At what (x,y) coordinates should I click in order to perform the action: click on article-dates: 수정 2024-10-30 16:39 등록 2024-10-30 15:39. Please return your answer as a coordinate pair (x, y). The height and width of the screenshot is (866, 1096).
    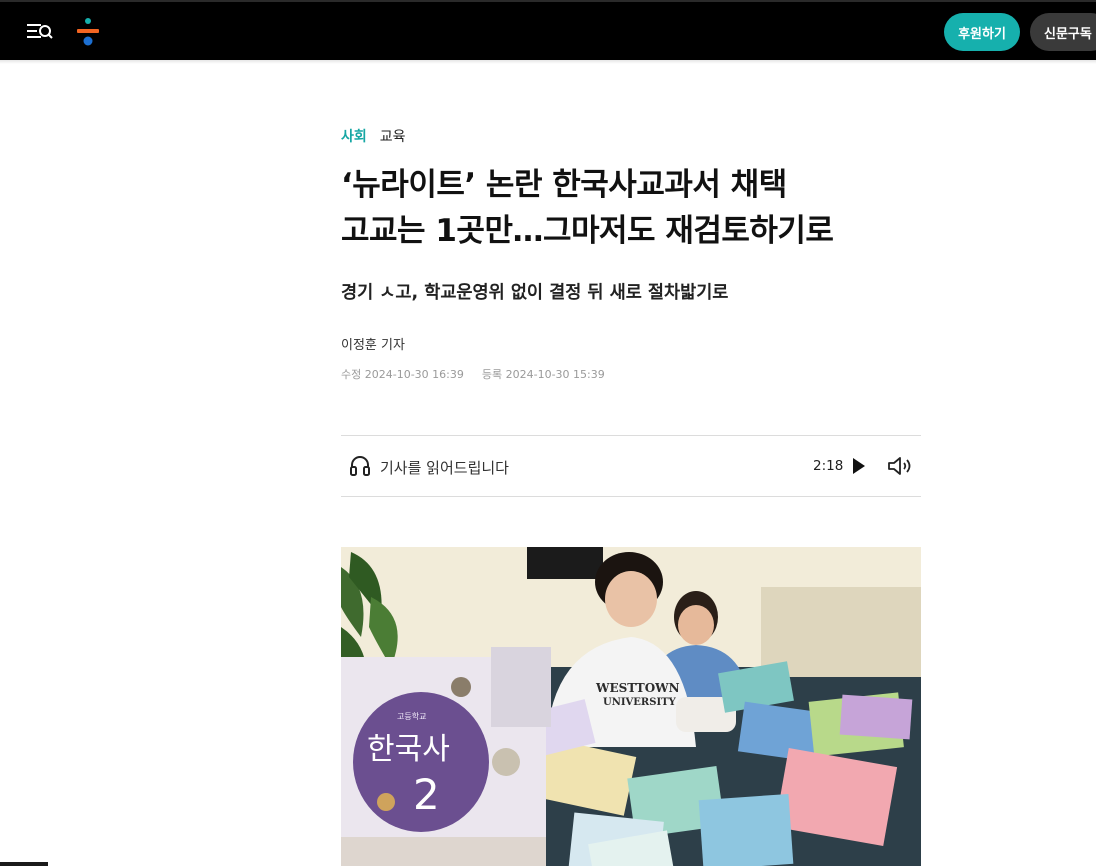
    Looking at the image, I should click on (473, 374).